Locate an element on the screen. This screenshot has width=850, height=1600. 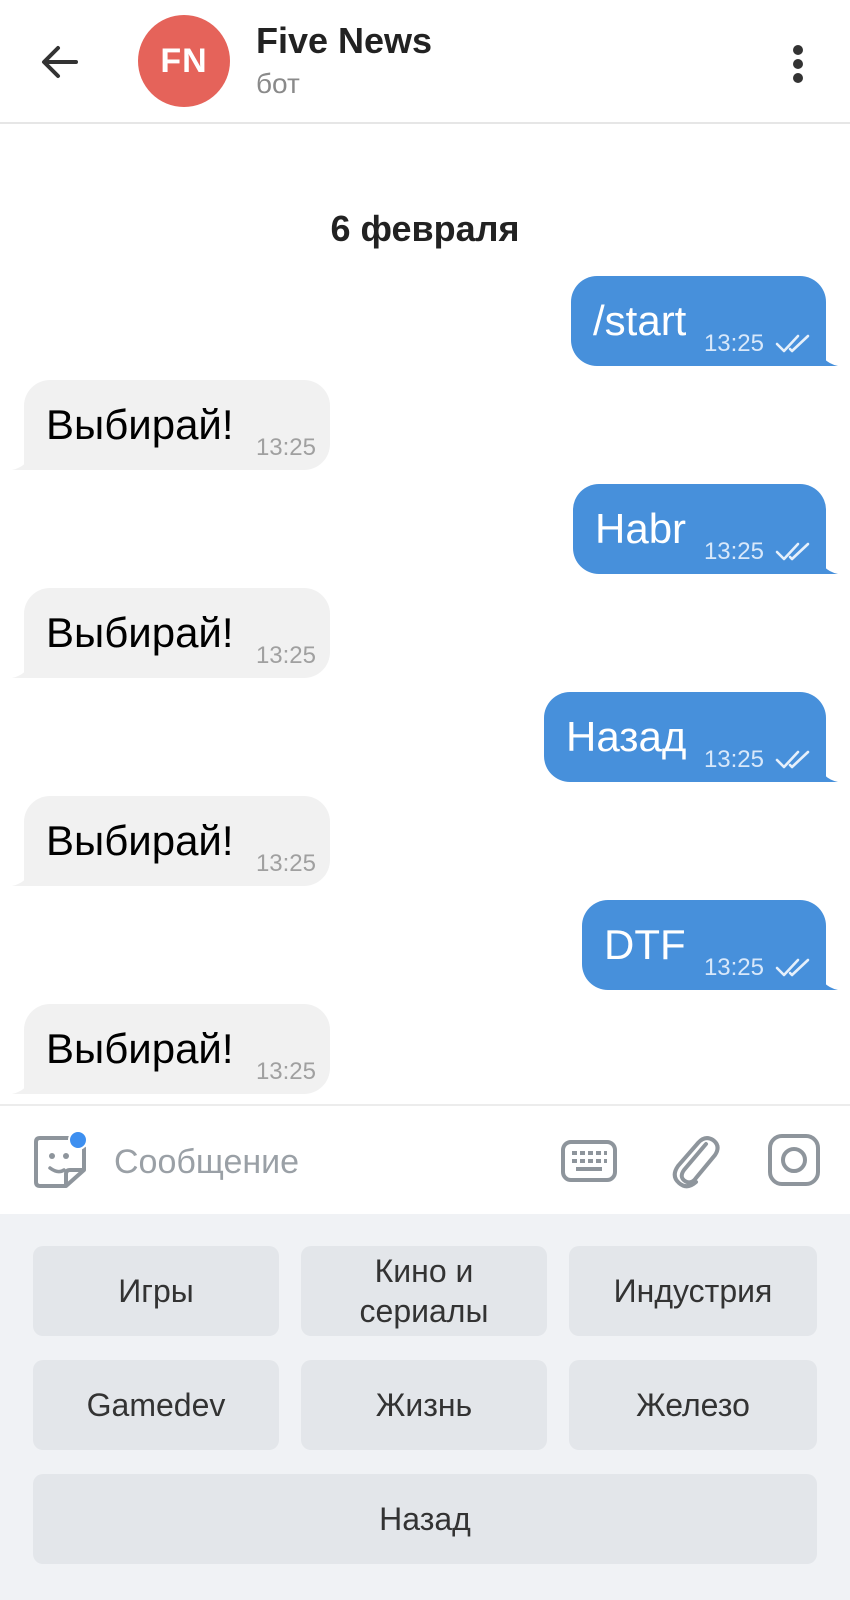
keyboard-button-label: Игры is located at coordinates (156, 1291).